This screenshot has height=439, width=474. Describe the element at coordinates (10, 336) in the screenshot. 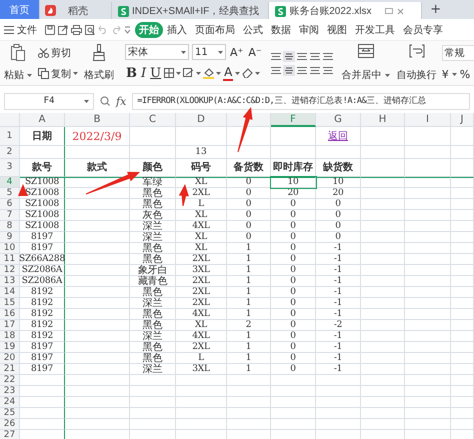

I see `row-number: 18` at that location.